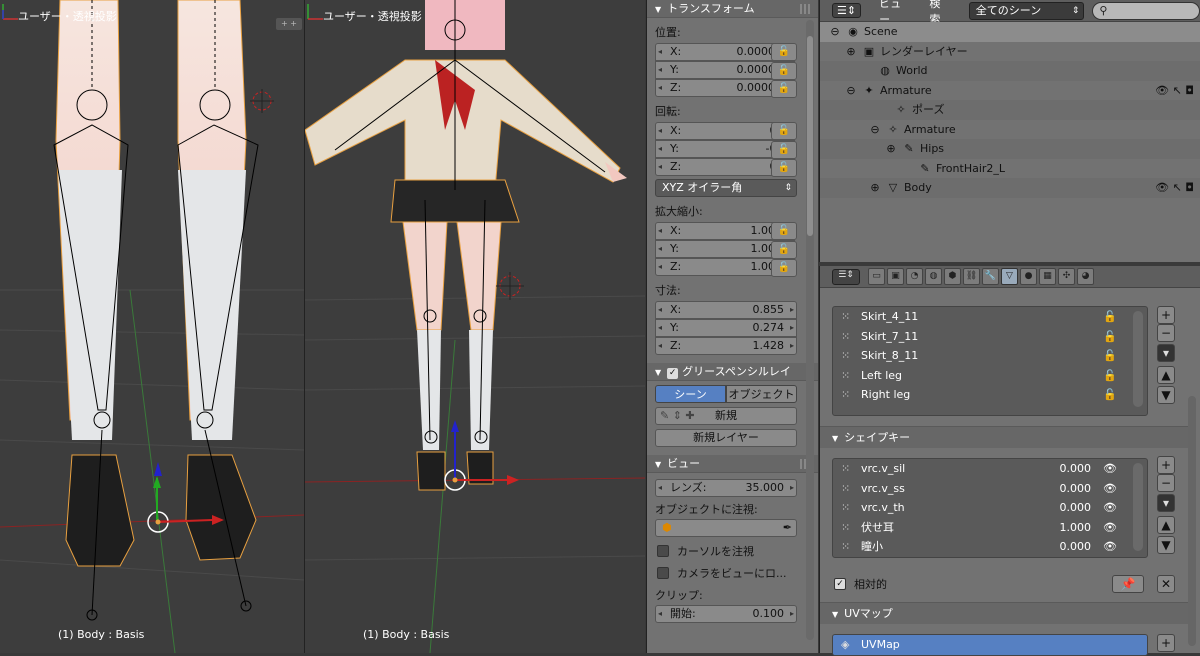  What do you see at coordinates (1010, 169) in the screenshot?
I see `outliner-row: ✎ FrontHair2_L` at bounding box center [1010, 169].